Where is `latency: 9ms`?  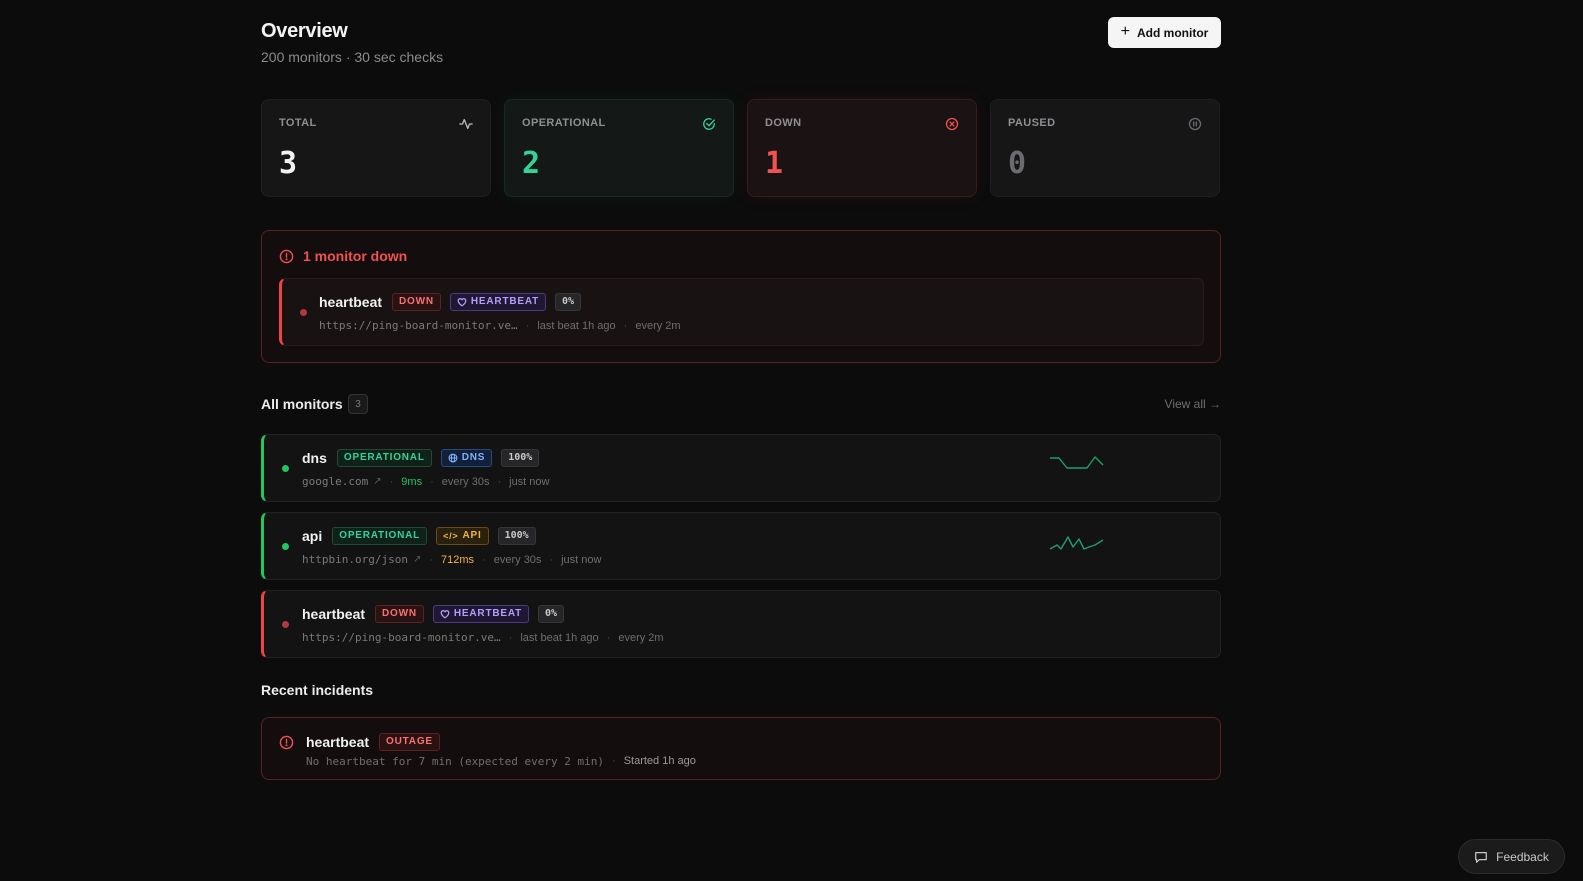
latency: 9ms is located at coordinates (412, 481).